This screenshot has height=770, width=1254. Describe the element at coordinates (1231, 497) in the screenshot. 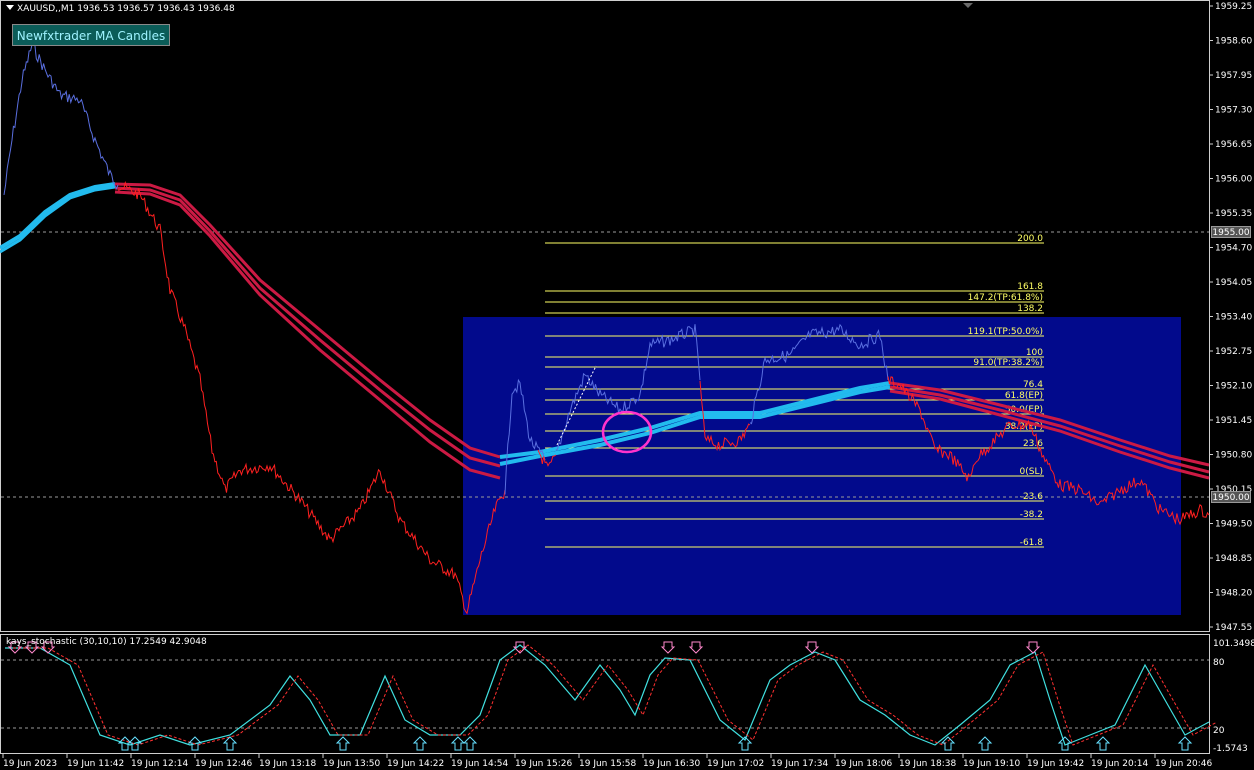

I see `price-box-1950: 1950.00` at that location.